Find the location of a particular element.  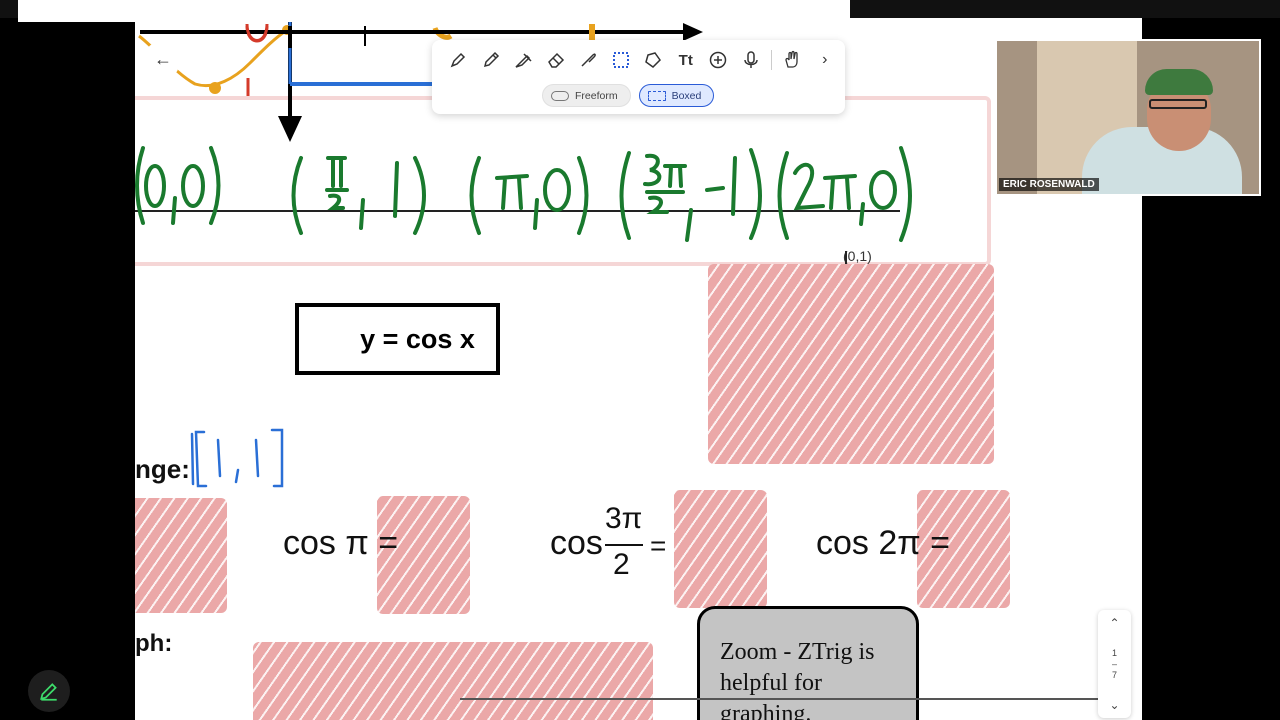

pen-tool is located at coordinates (458, 60).